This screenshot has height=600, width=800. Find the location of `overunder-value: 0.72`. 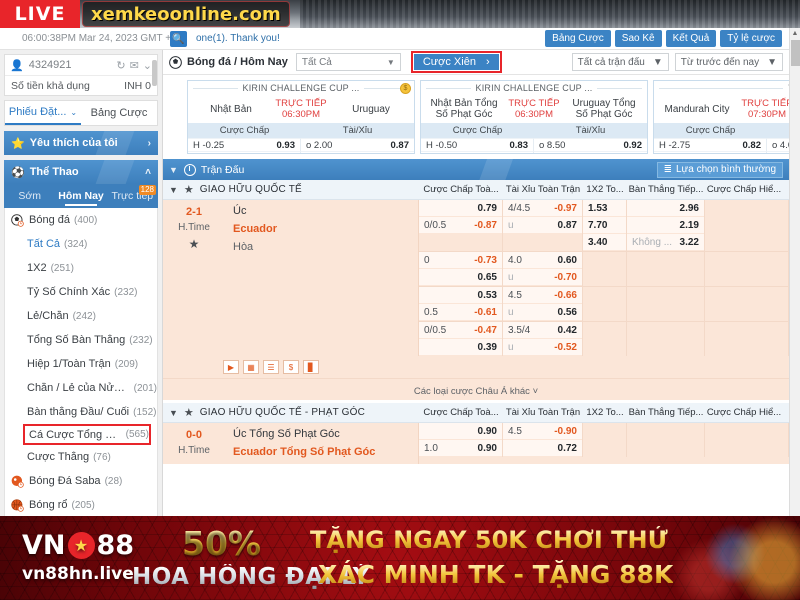

overunder-value: 0.72 is located at coordinates (567, 448).